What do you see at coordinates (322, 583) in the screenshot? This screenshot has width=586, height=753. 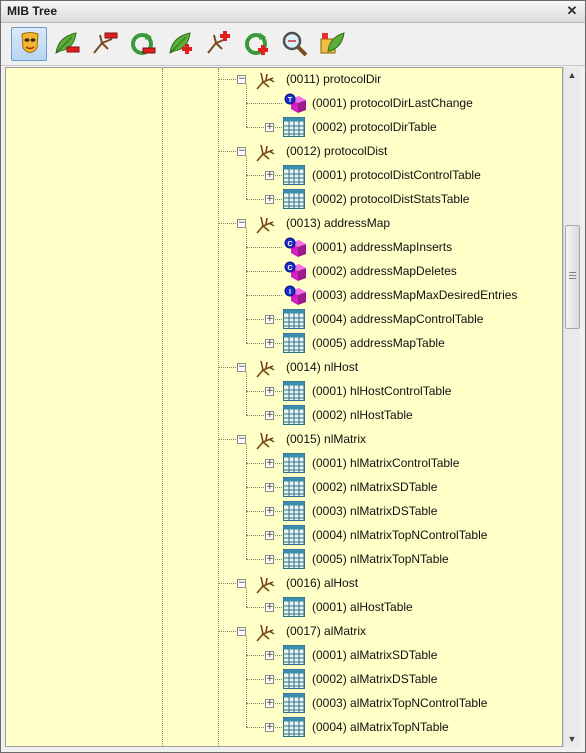 I see `node-label: (0016) alHost` at bounding box center [322, 583].